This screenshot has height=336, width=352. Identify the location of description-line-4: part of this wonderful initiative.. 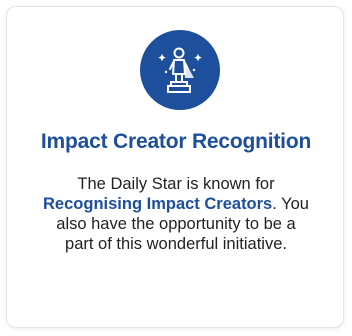
(176, 244).